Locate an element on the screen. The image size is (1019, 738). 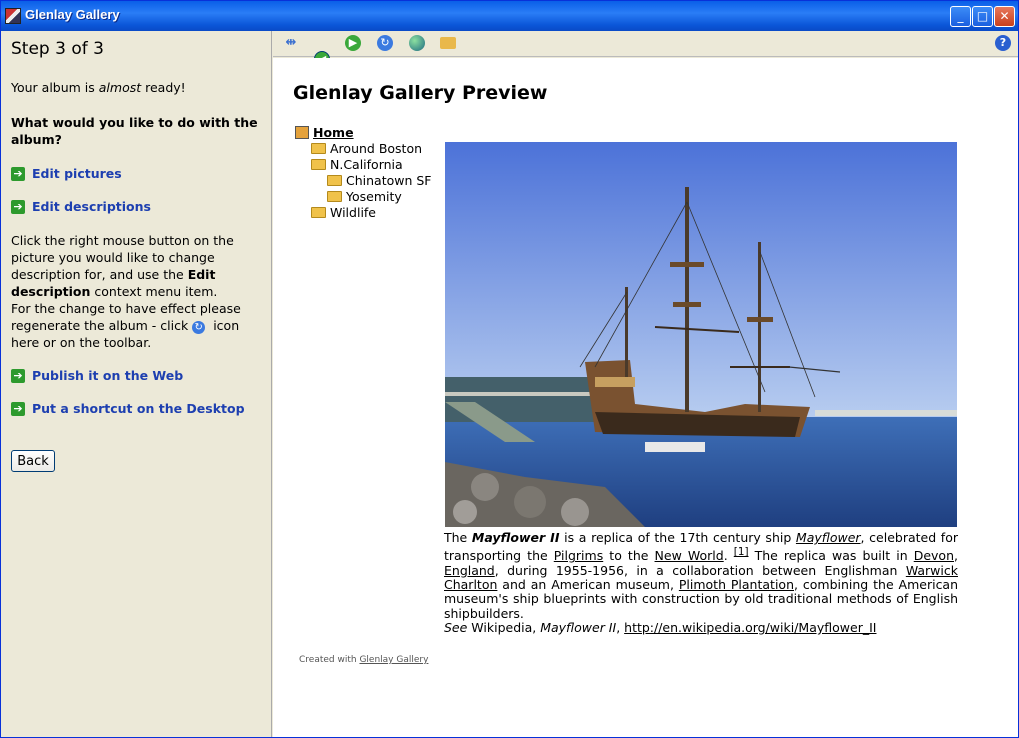
glenlay-gallery-link: Glenlay Gallery is located at coordinates (393, 660).